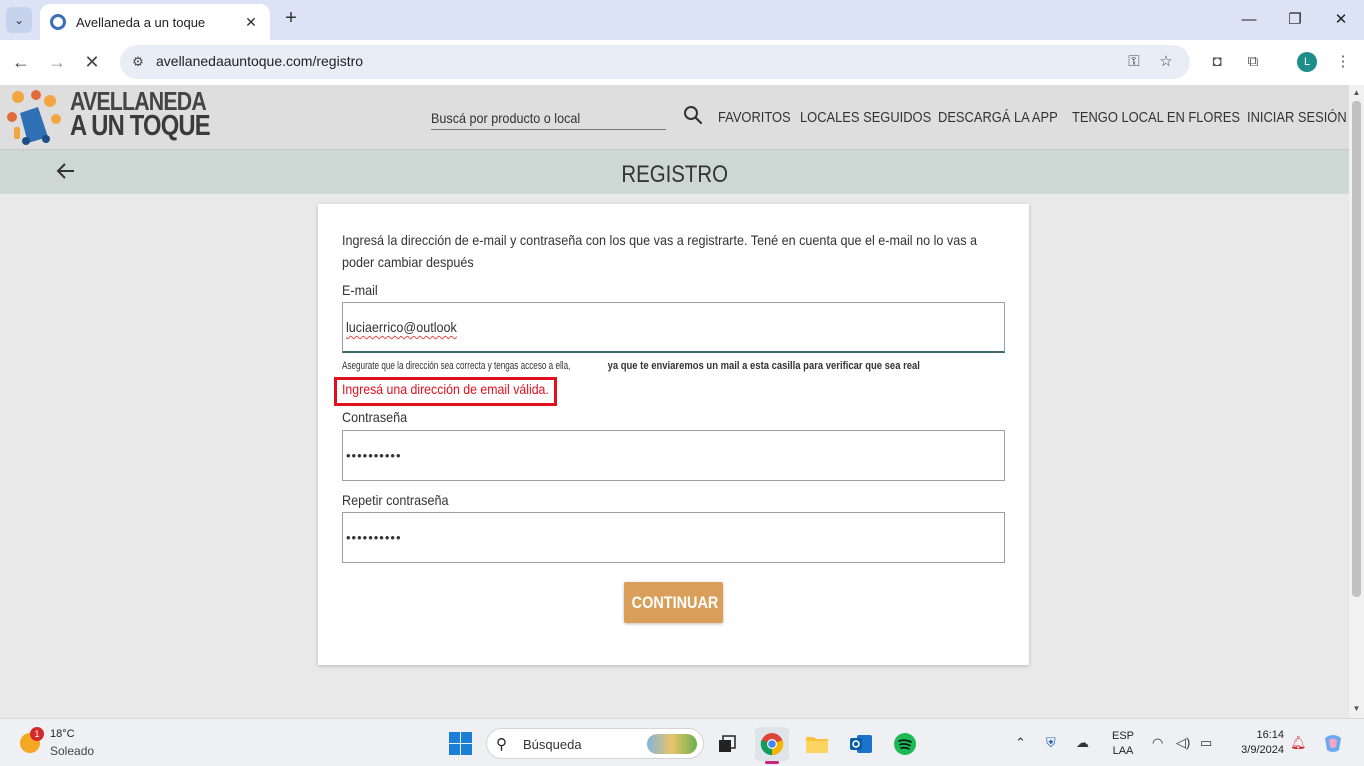 This screenshot has height=766, width=1364. I want to click on page-scrollbar: ▲ ▼, so click(1356, 401).